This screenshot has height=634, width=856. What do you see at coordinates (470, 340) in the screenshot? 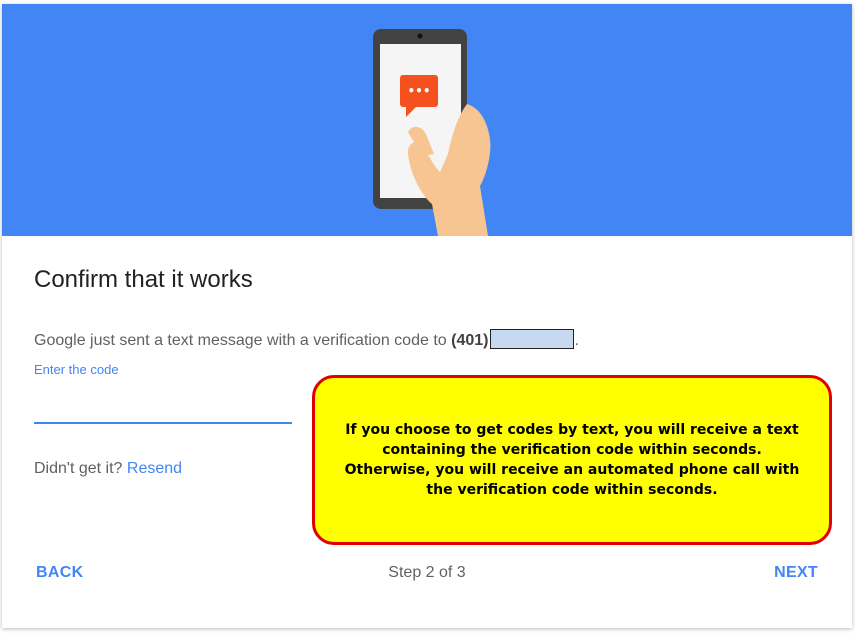
I see `area-code: (401)` at bounding box center [470, 340].